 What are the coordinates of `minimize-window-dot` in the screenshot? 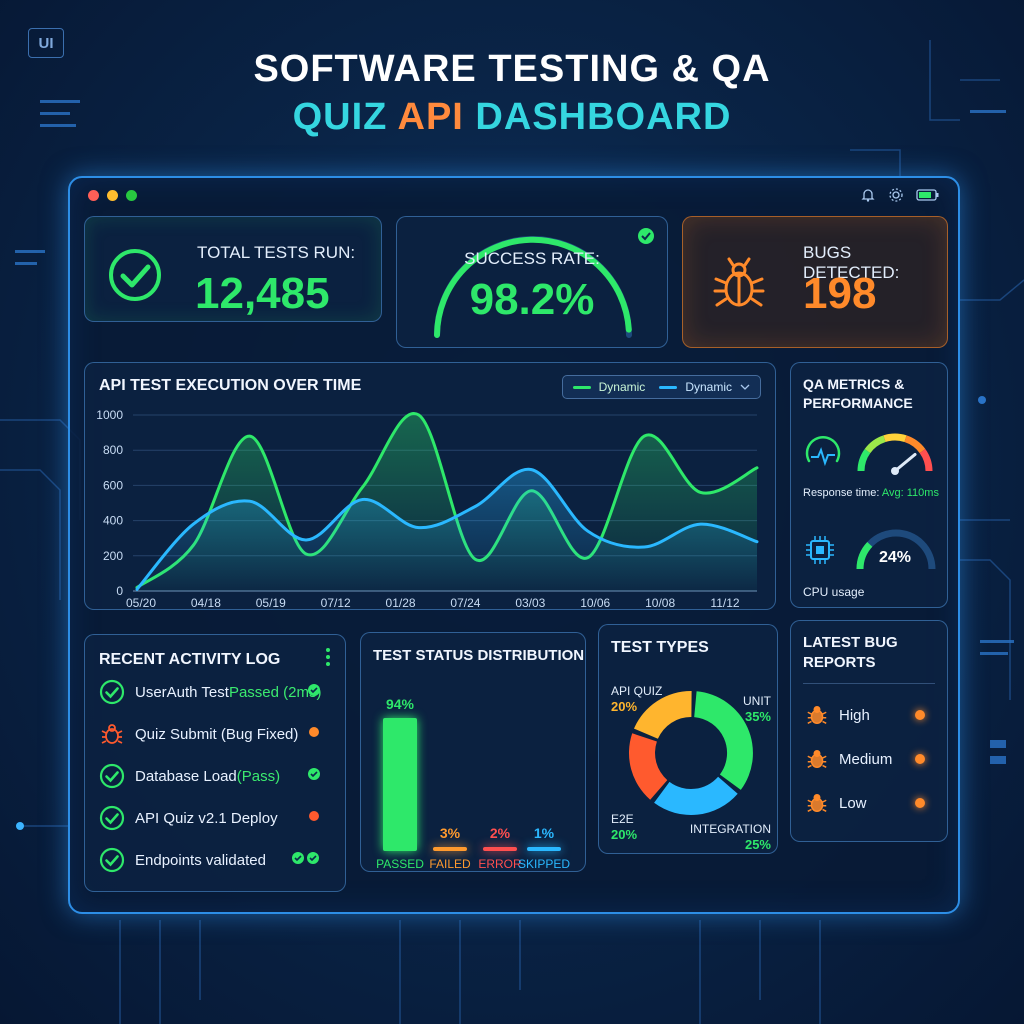 It's located at (112, 195).